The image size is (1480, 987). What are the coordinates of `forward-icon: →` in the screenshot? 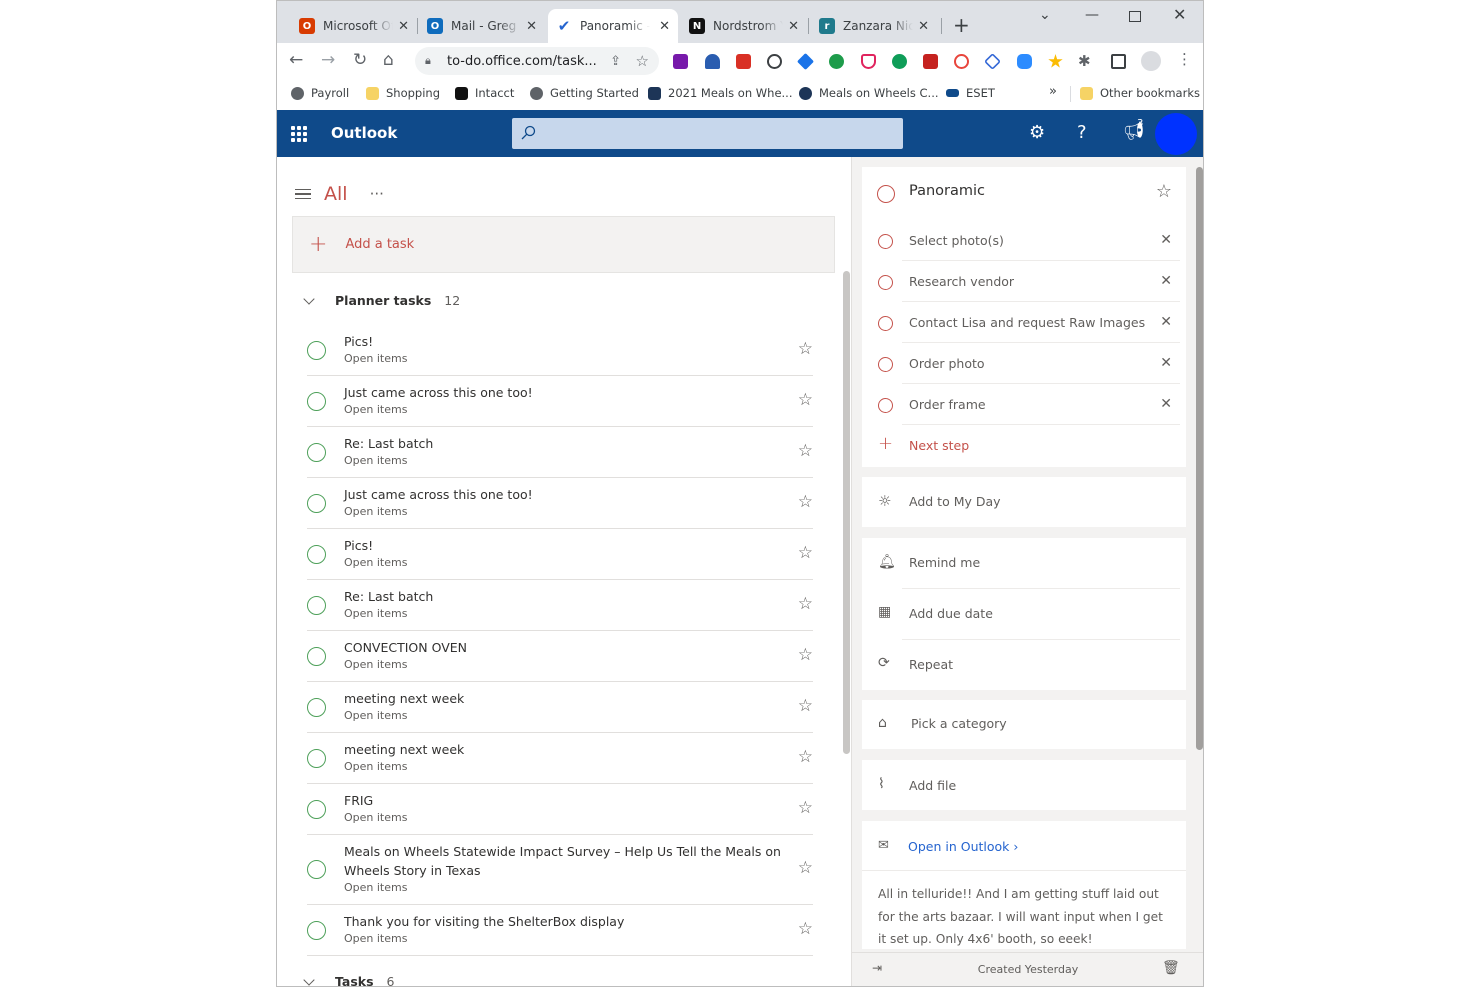 It's located at (328, 60).